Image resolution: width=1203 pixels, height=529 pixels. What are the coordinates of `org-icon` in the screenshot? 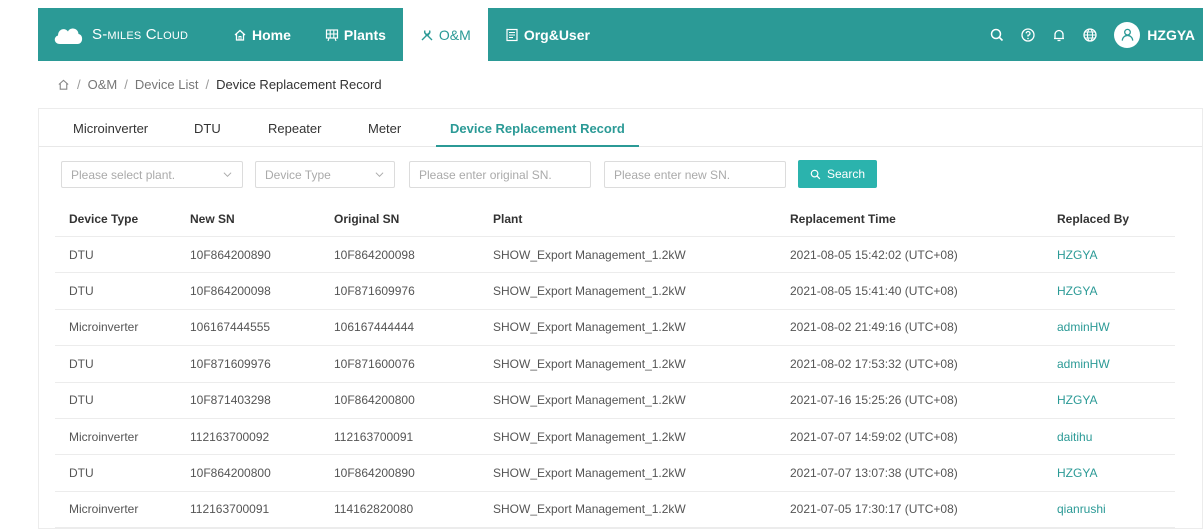 It's located at (512, 35).